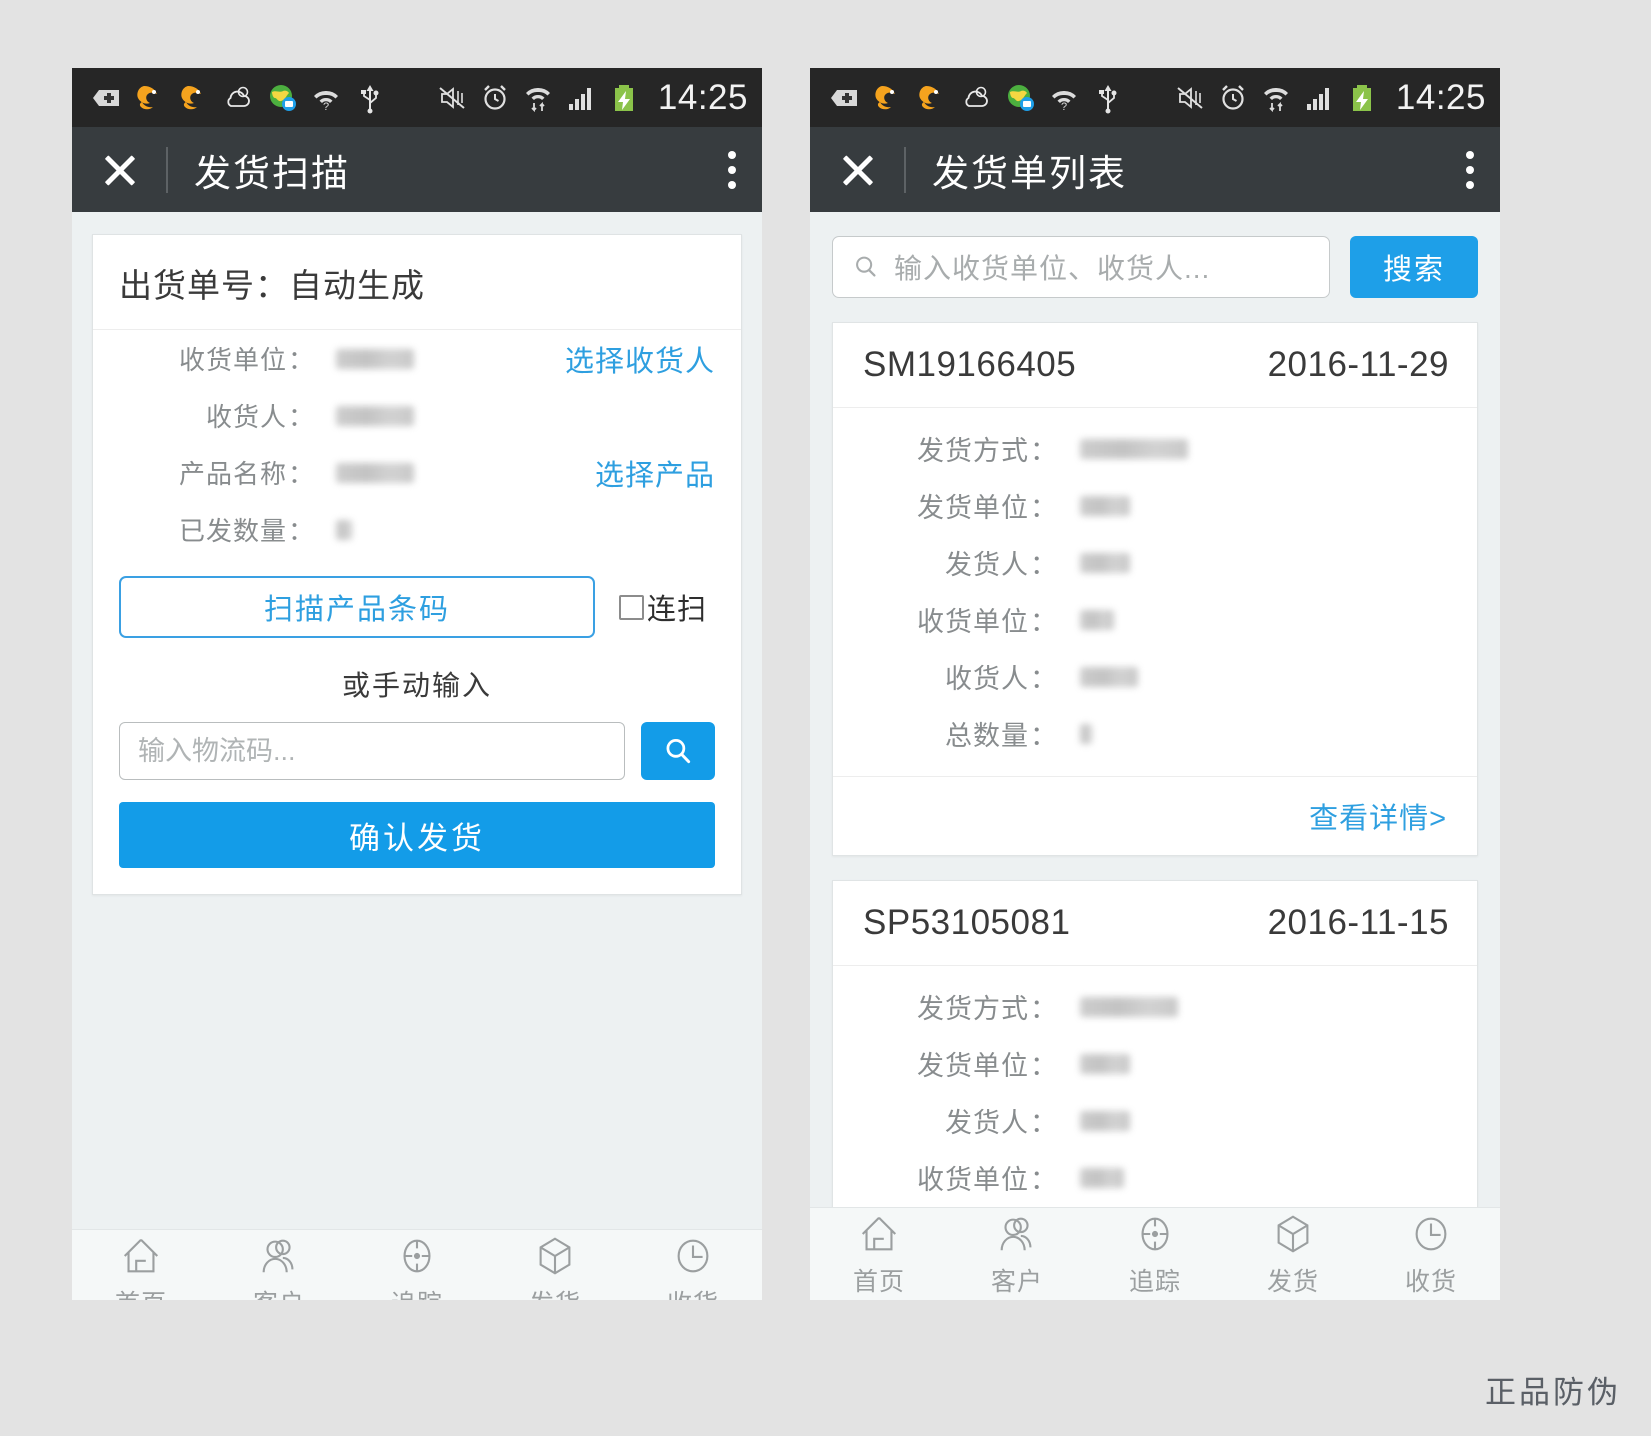 This screenshot has width=1651, height=1436. I want to click on status-bar-clock: 14:25, so click(1440, 97).